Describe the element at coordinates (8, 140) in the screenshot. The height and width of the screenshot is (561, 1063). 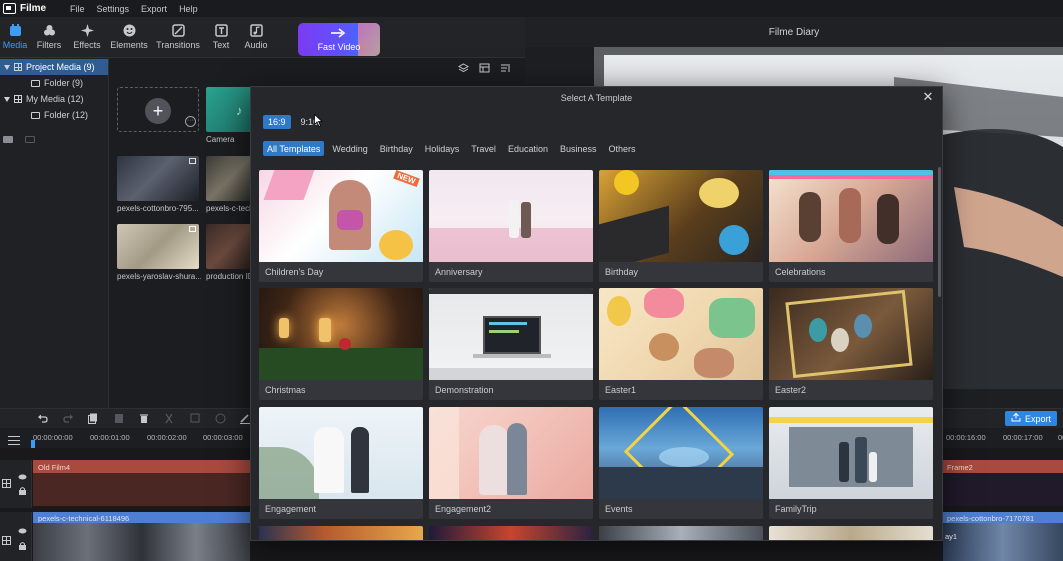
I see `new-folder-icon` at that location.